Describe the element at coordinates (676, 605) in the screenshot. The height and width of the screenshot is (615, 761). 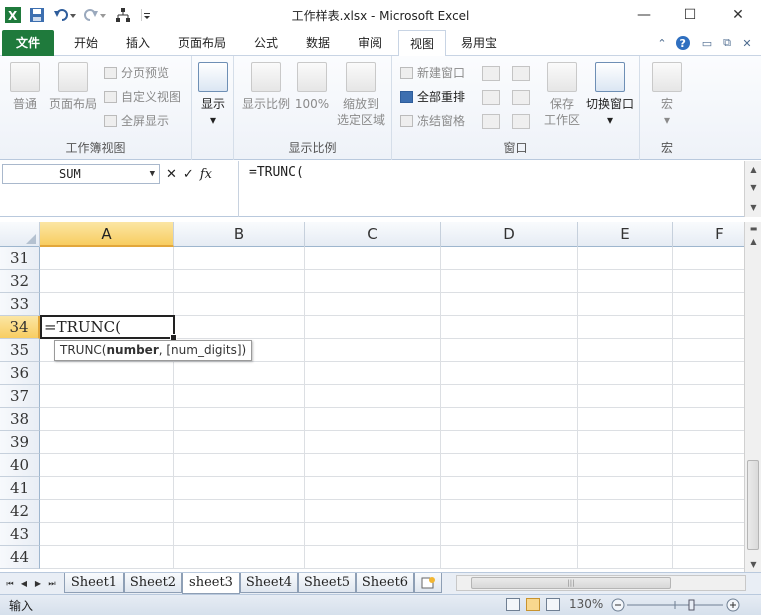
I see `zoom-slider` at that location.